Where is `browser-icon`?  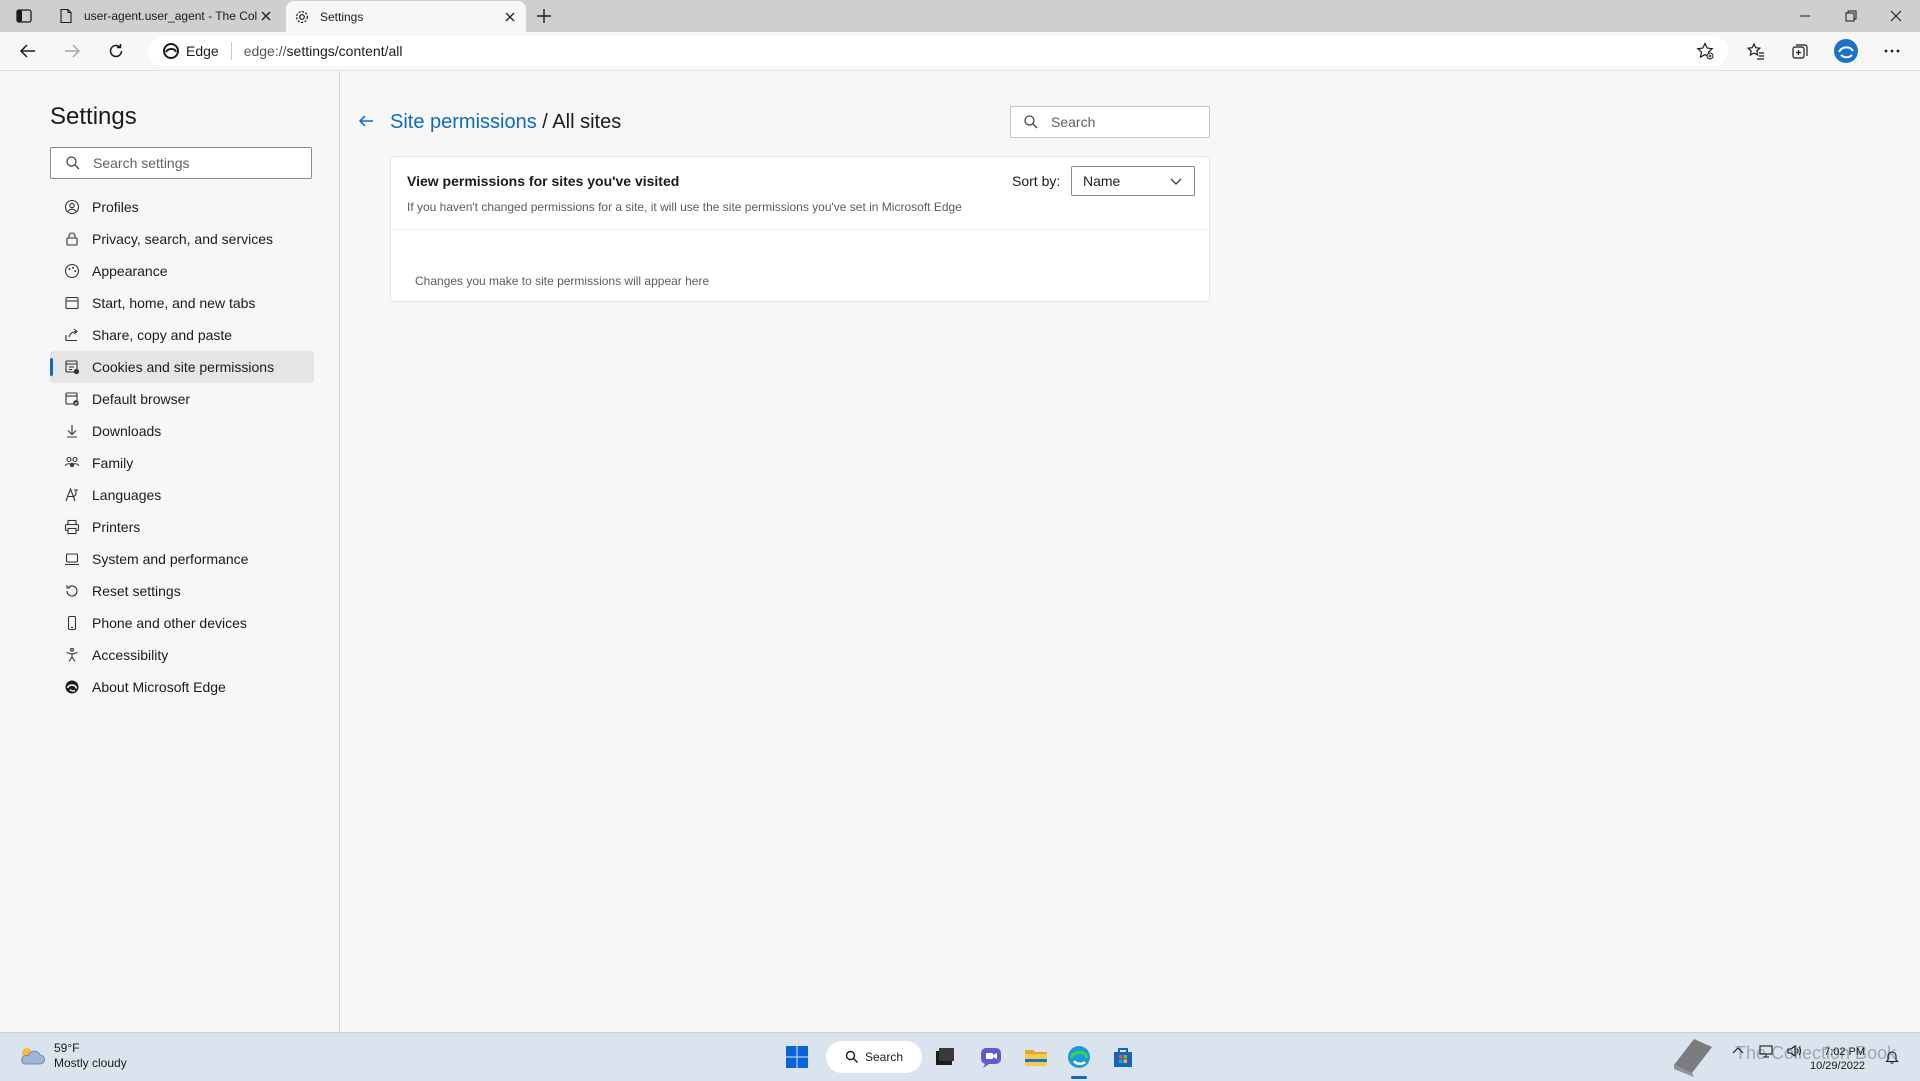
browser-icon is located at coordinates (72, 399).